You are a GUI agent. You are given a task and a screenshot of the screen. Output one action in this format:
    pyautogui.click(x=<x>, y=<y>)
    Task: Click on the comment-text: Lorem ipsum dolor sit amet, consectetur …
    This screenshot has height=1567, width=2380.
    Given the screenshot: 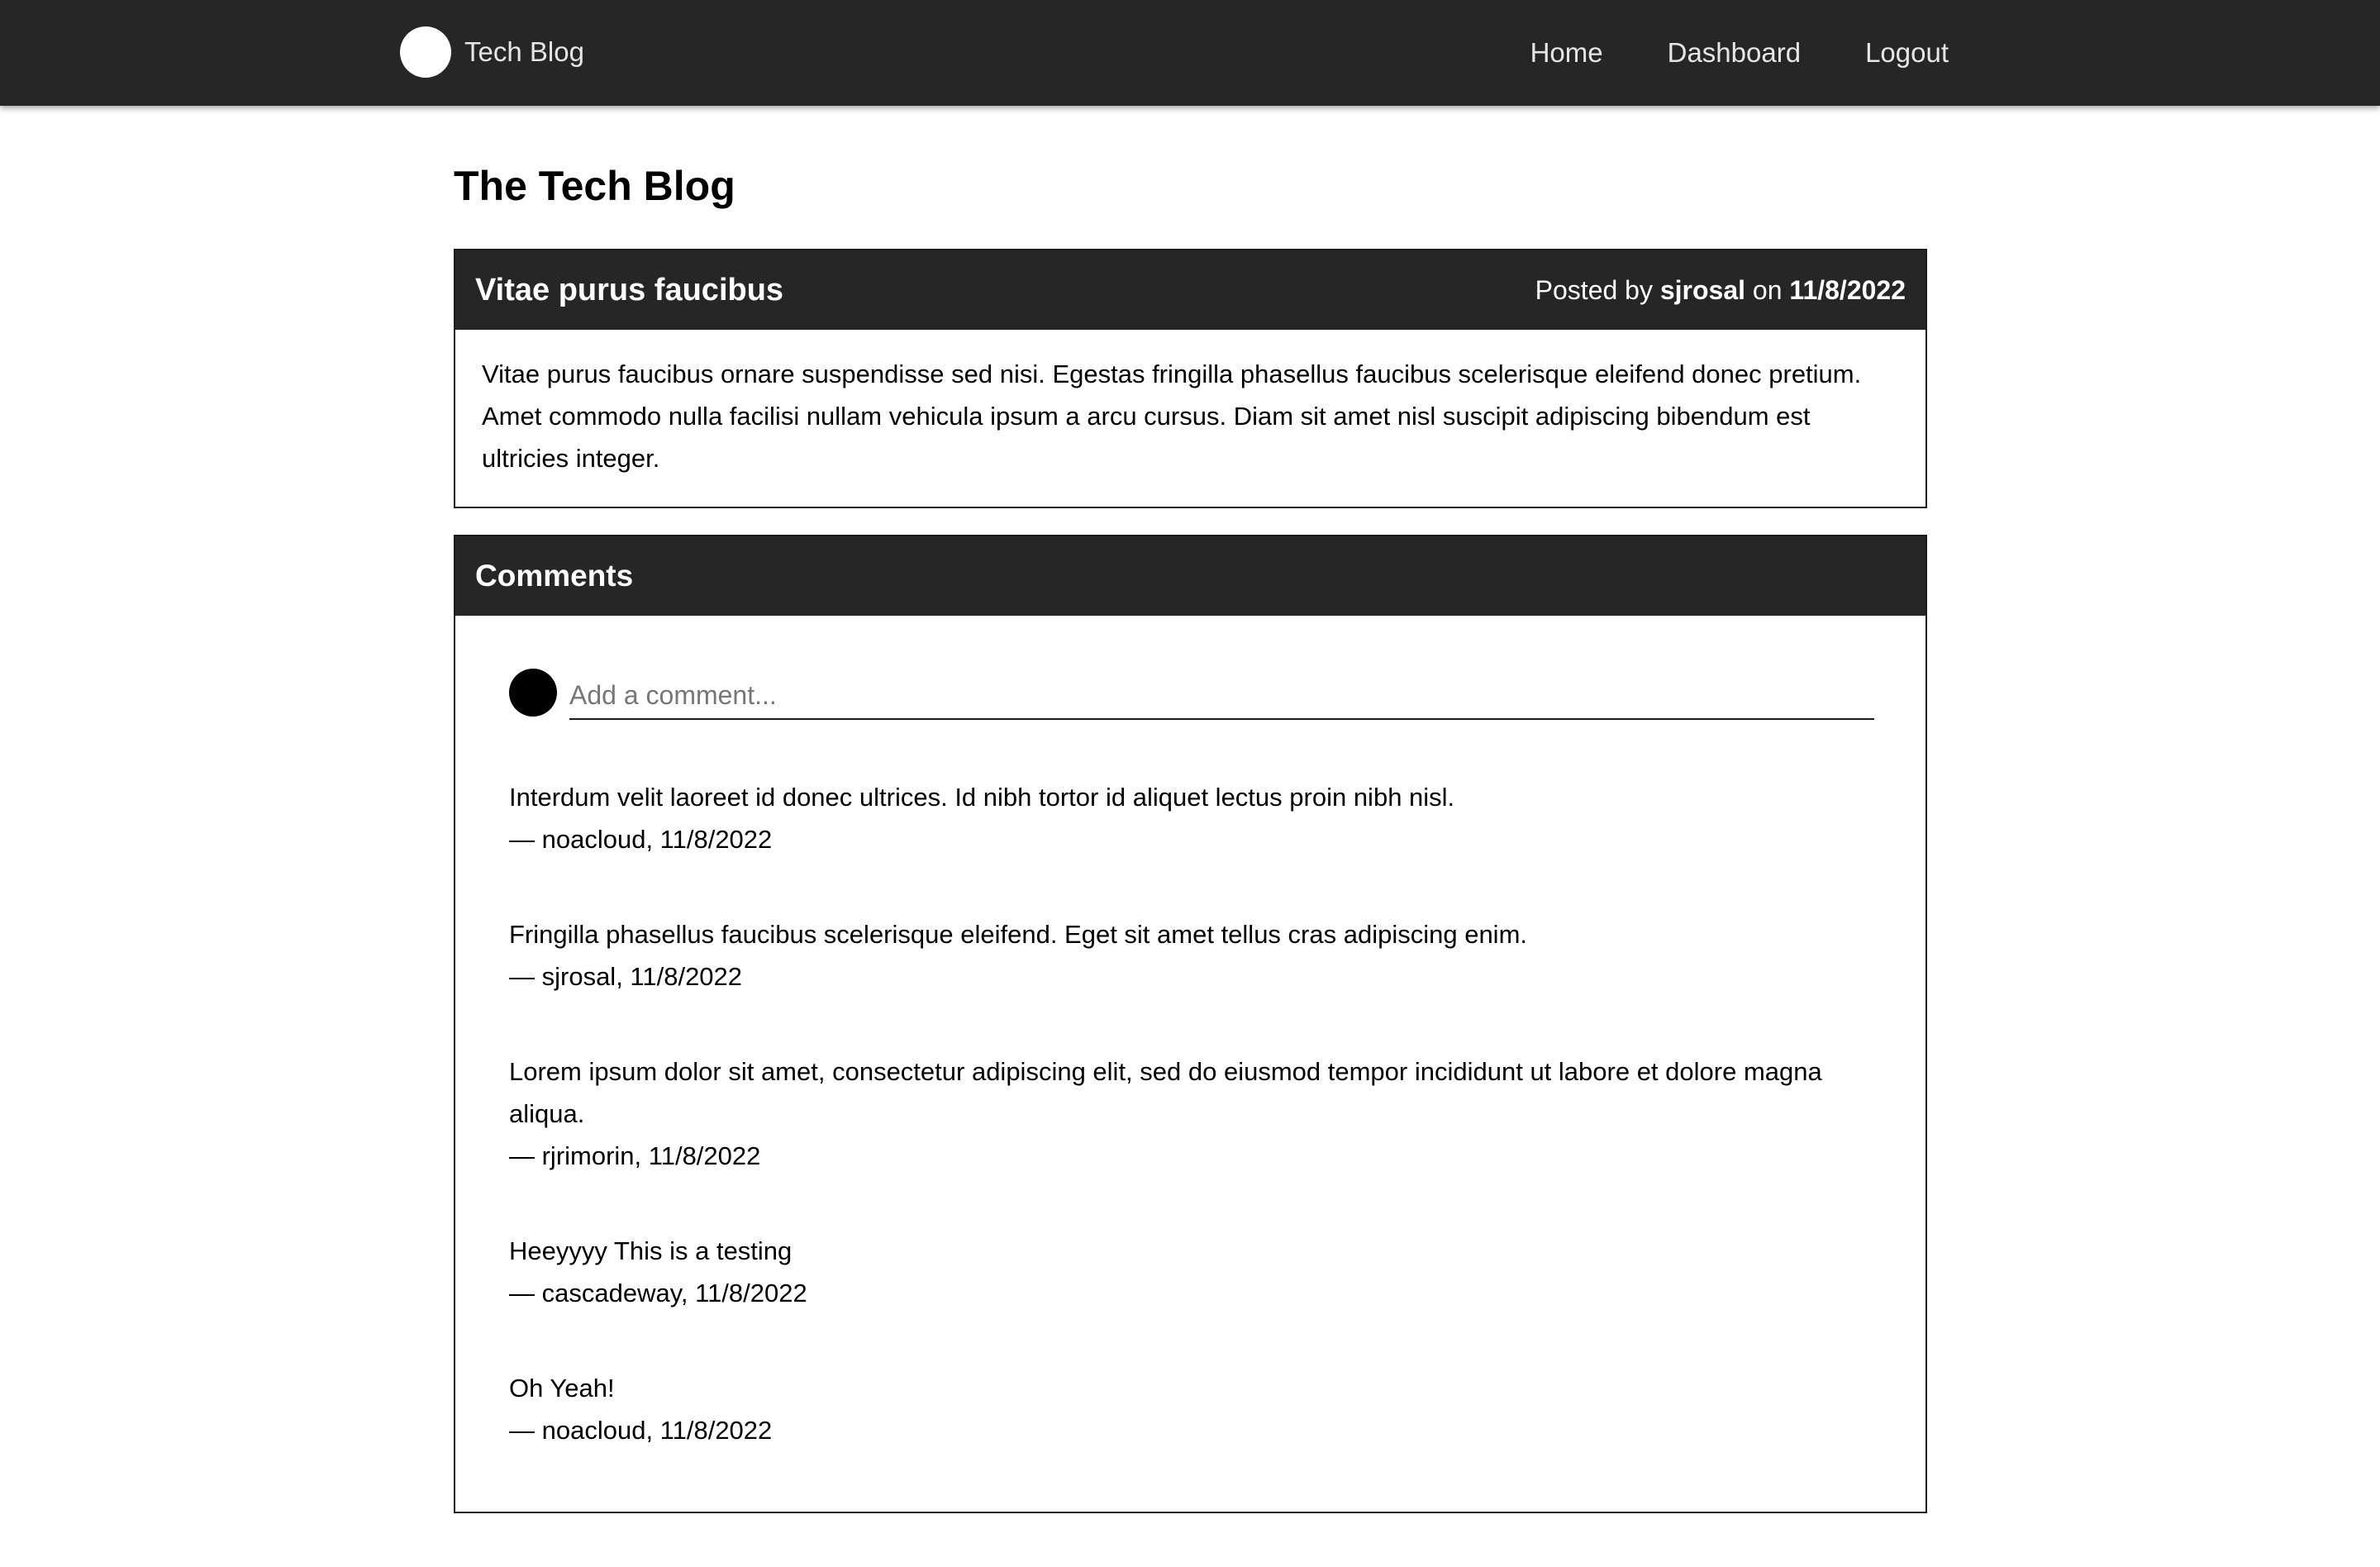 What is the action you would take?
    pyautogui.click(x=1165, y=1092)
    